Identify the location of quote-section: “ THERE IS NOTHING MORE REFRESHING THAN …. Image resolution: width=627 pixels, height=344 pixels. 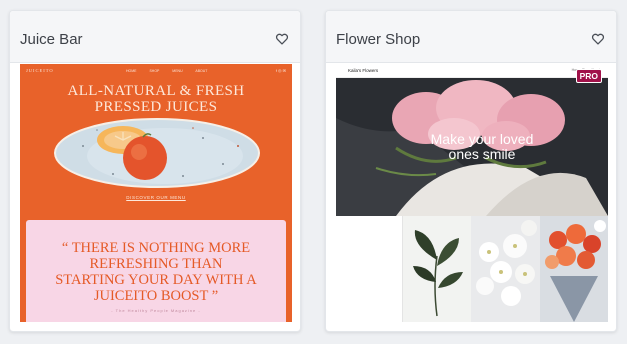
(156, 271).